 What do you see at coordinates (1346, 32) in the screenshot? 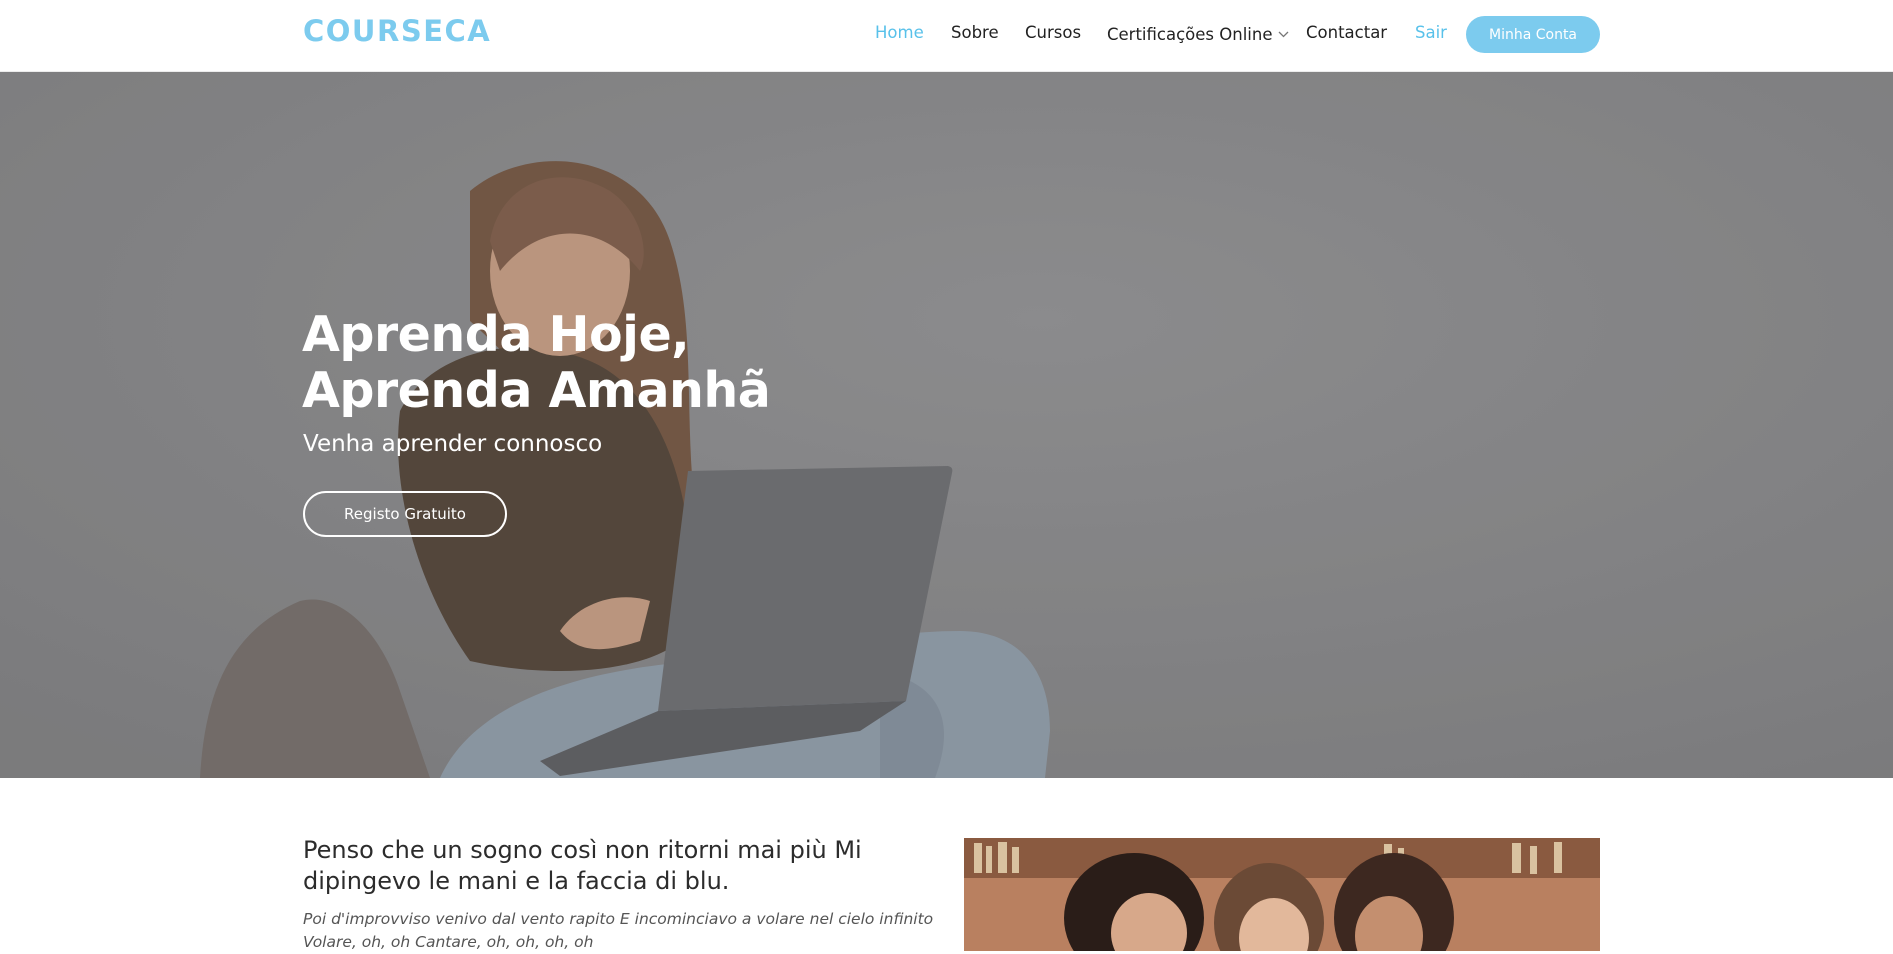
I see `nav-contactar: Contactar` at bounding box center [1346, 32].